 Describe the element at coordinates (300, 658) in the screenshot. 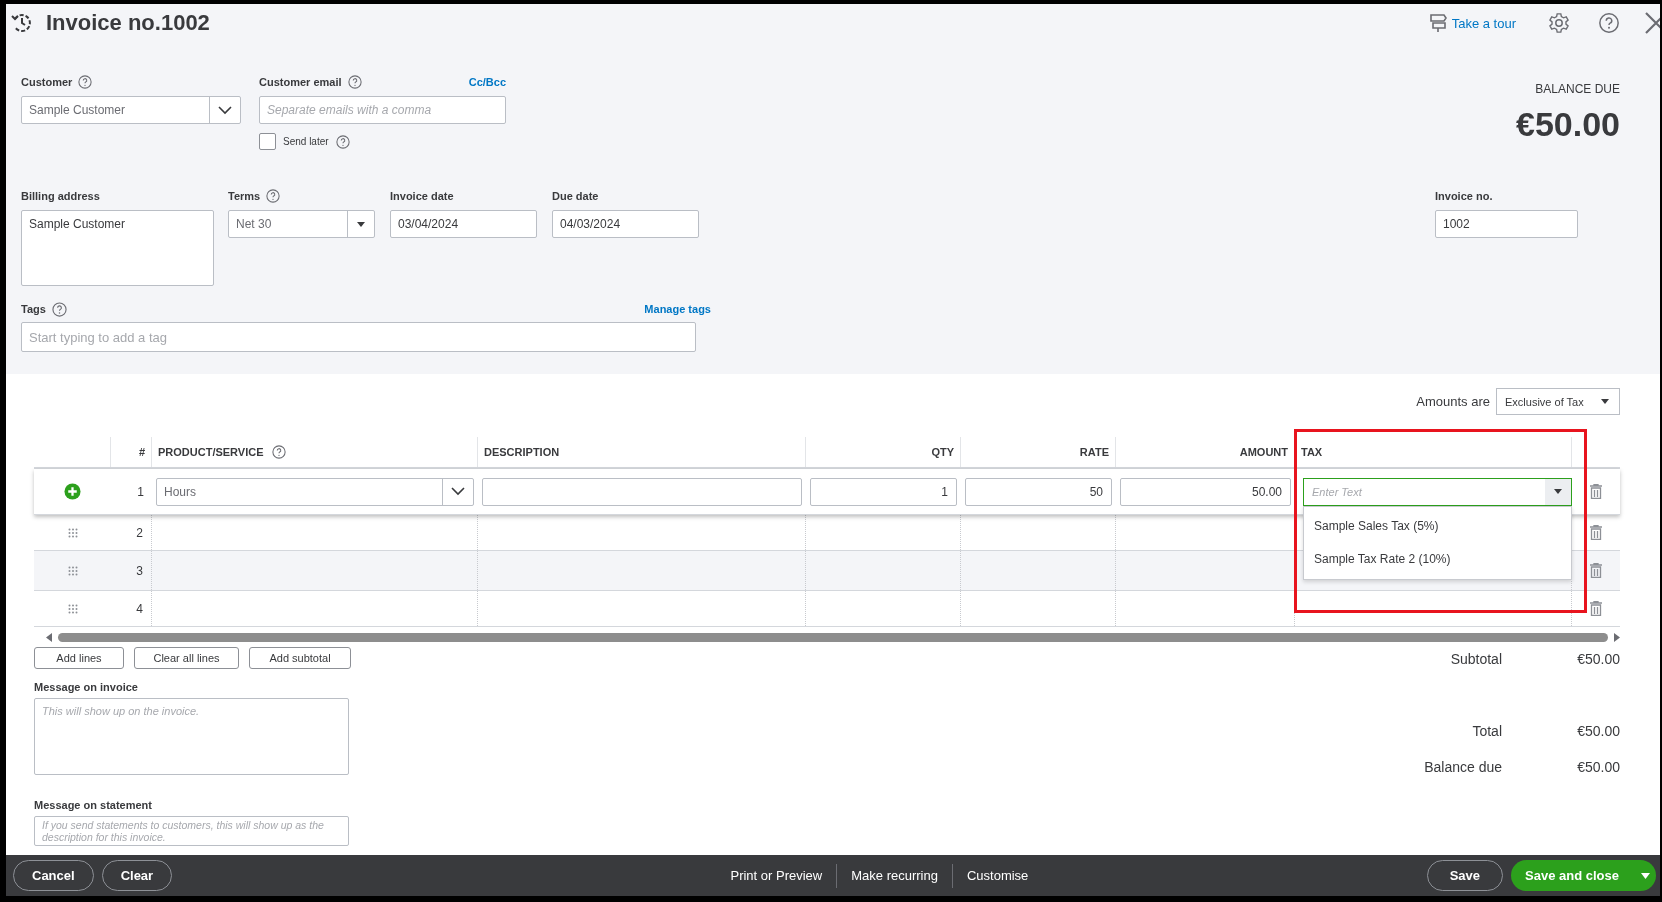

I see `line-action-button: Add subtotal` at that location.